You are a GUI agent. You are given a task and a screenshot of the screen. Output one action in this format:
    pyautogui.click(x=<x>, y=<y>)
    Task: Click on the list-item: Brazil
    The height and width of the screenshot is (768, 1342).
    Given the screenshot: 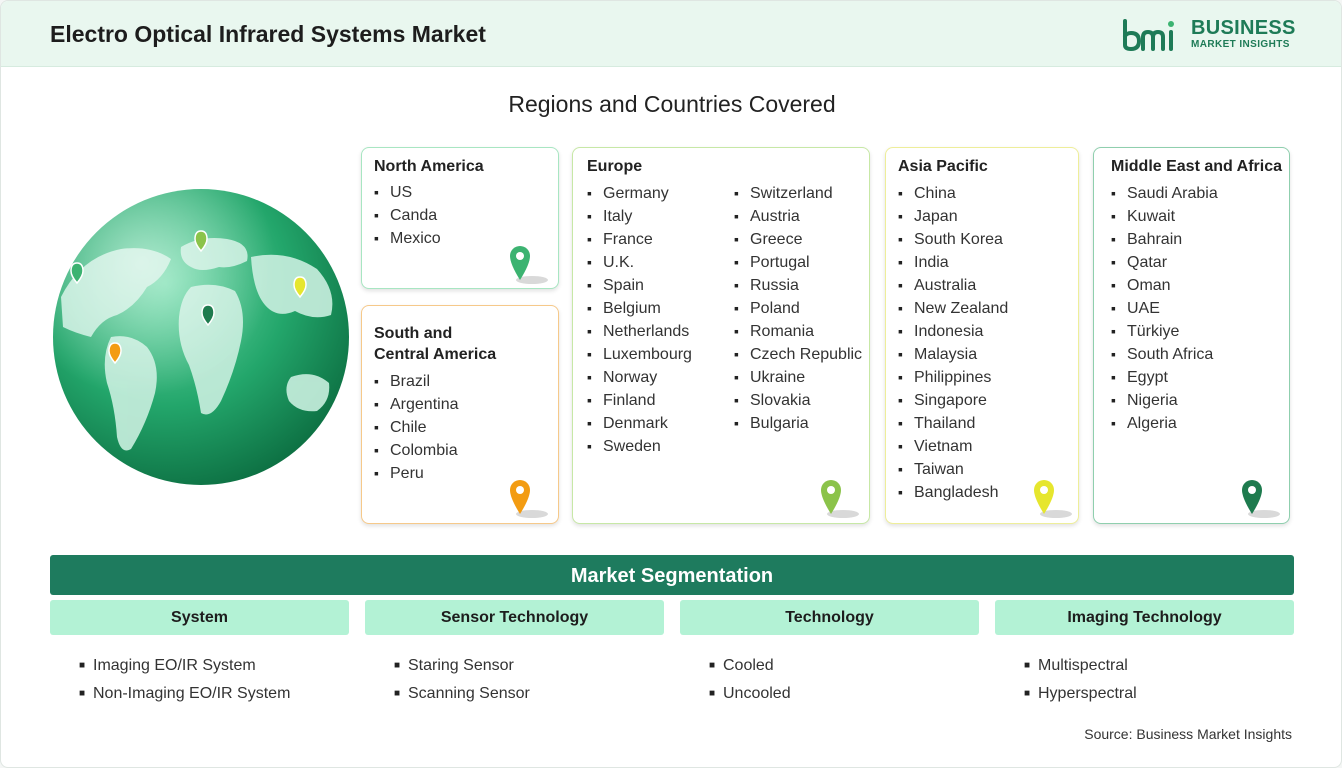 What is the action you would take?
    pyautogui.click(x=416, y=381)
    